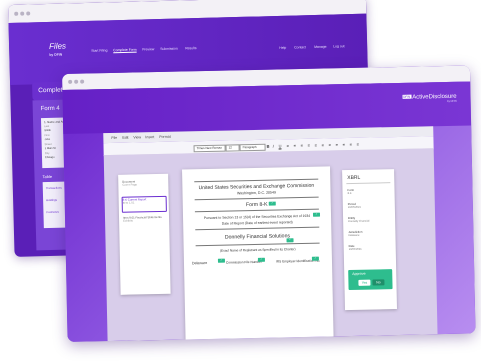 The width and height of the screenshot is (481, 362). Describe the element at coordinates (364, 282) in the screenshot. I see `yes-button: Yes` at that location.